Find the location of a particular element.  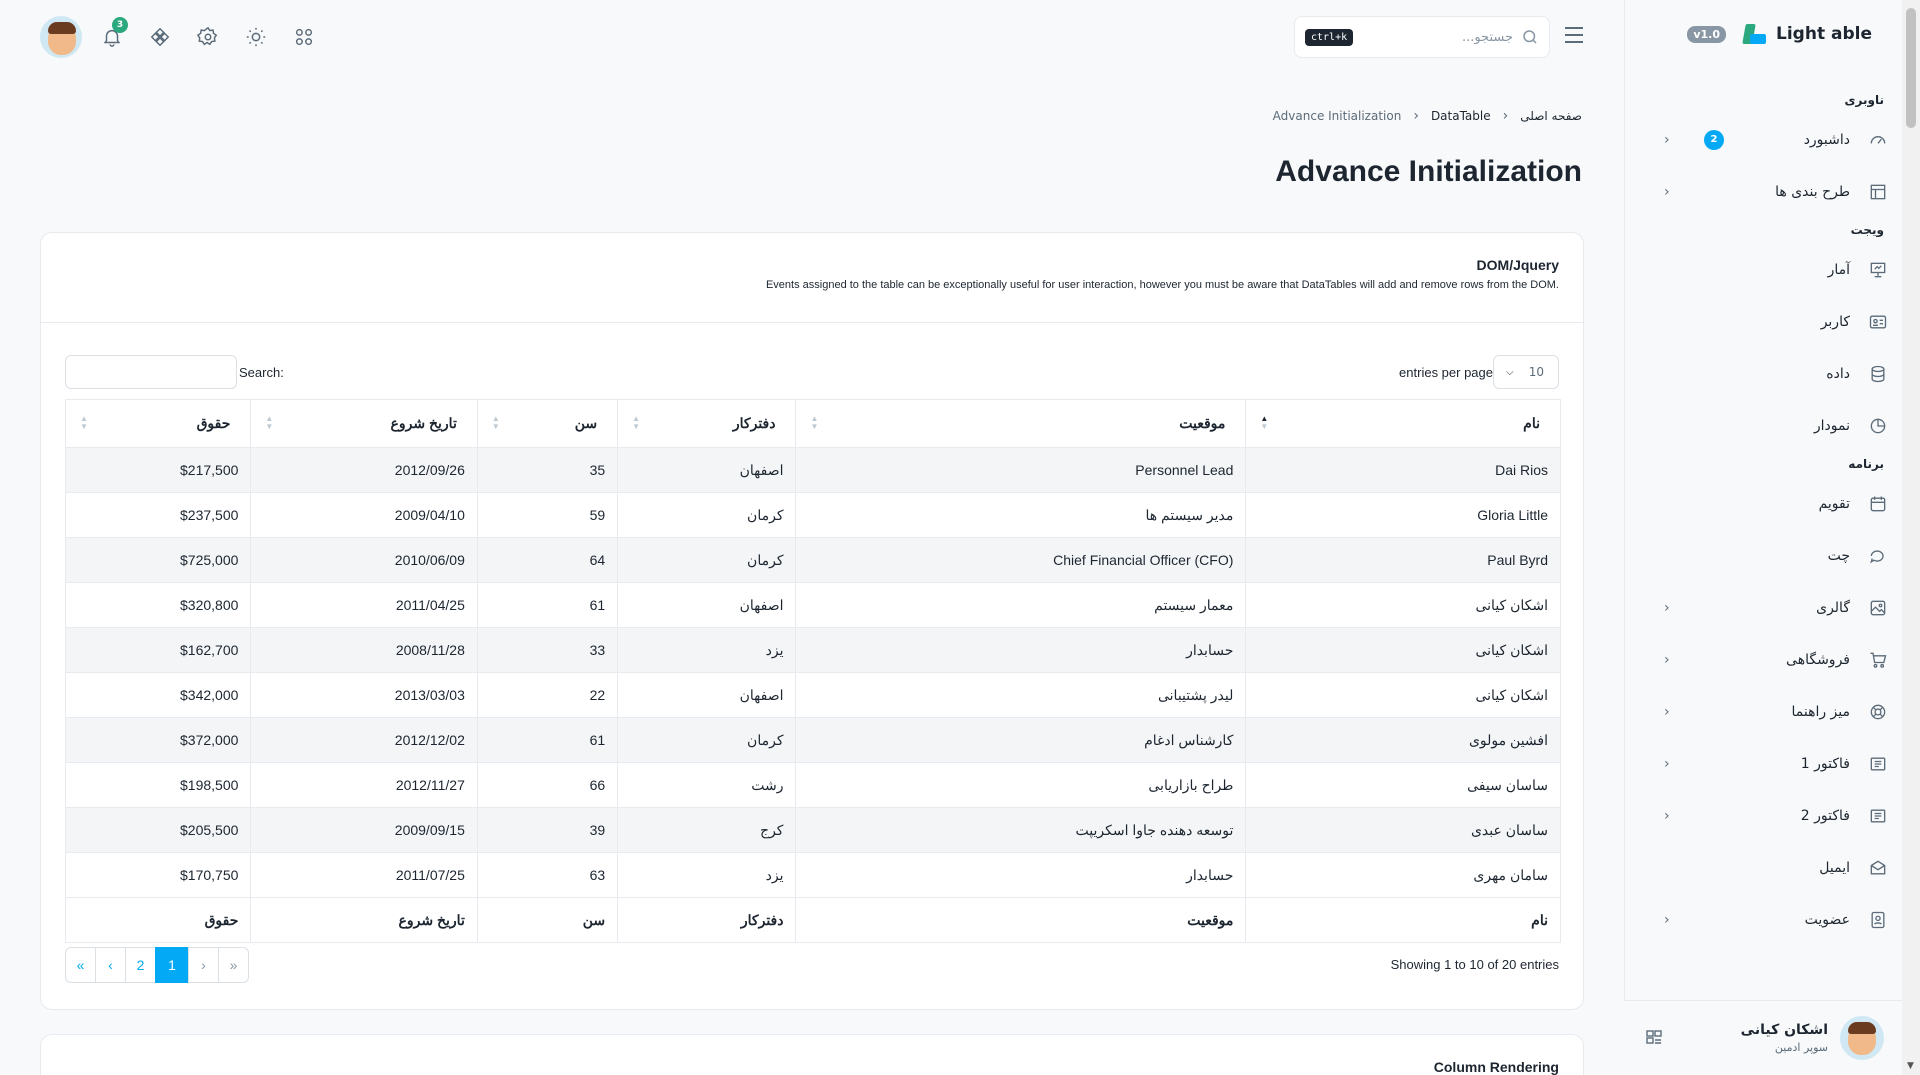

column-header: نام ▲ ▼ is located at coordinates (1403, 423).